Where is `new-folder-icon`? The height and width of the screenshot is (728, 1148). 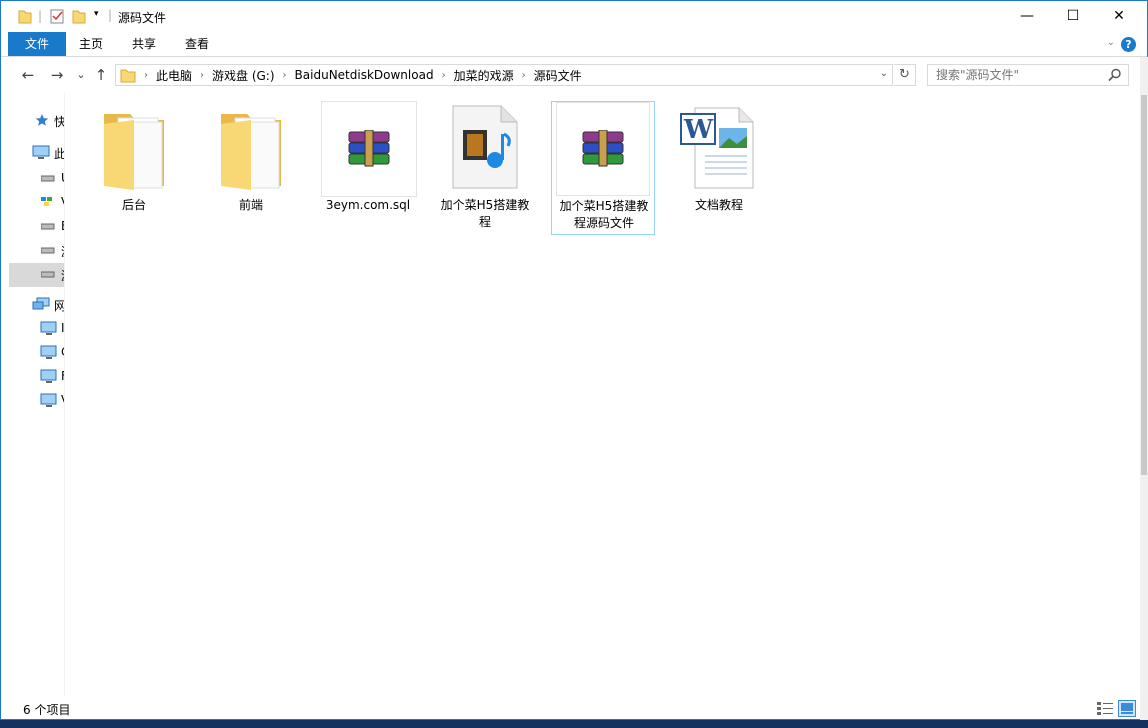
new-folder-icon is located at coordinates (79, 16).